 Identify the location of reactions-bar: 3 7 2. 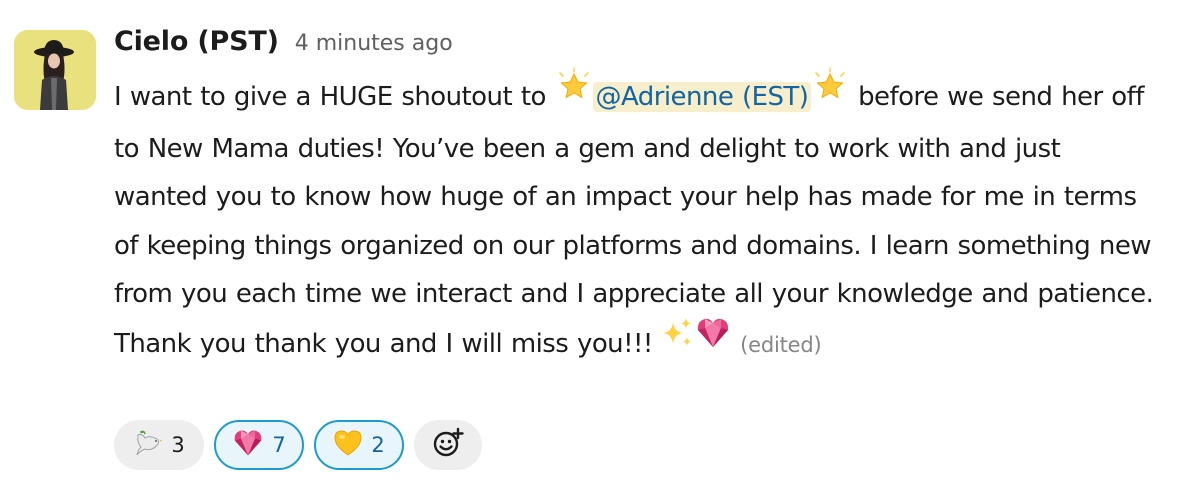
(298, 445).